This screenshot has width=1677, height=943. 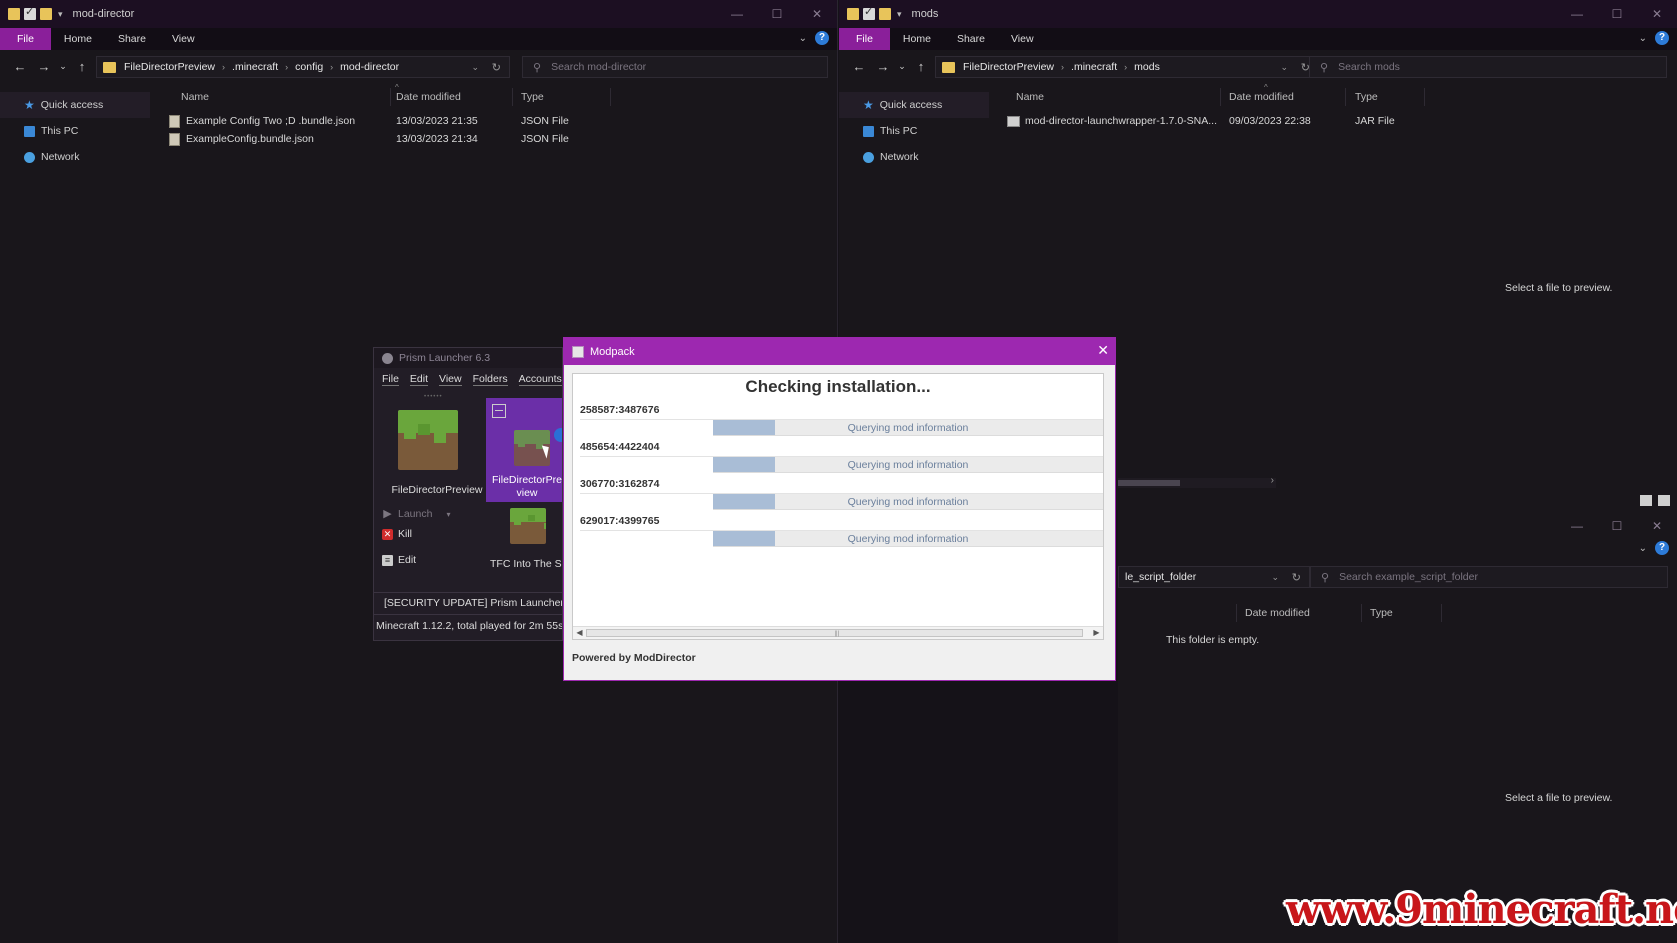 I want to click on breadcrumb-mod-director: mod-director, so click(x=369, y=67).